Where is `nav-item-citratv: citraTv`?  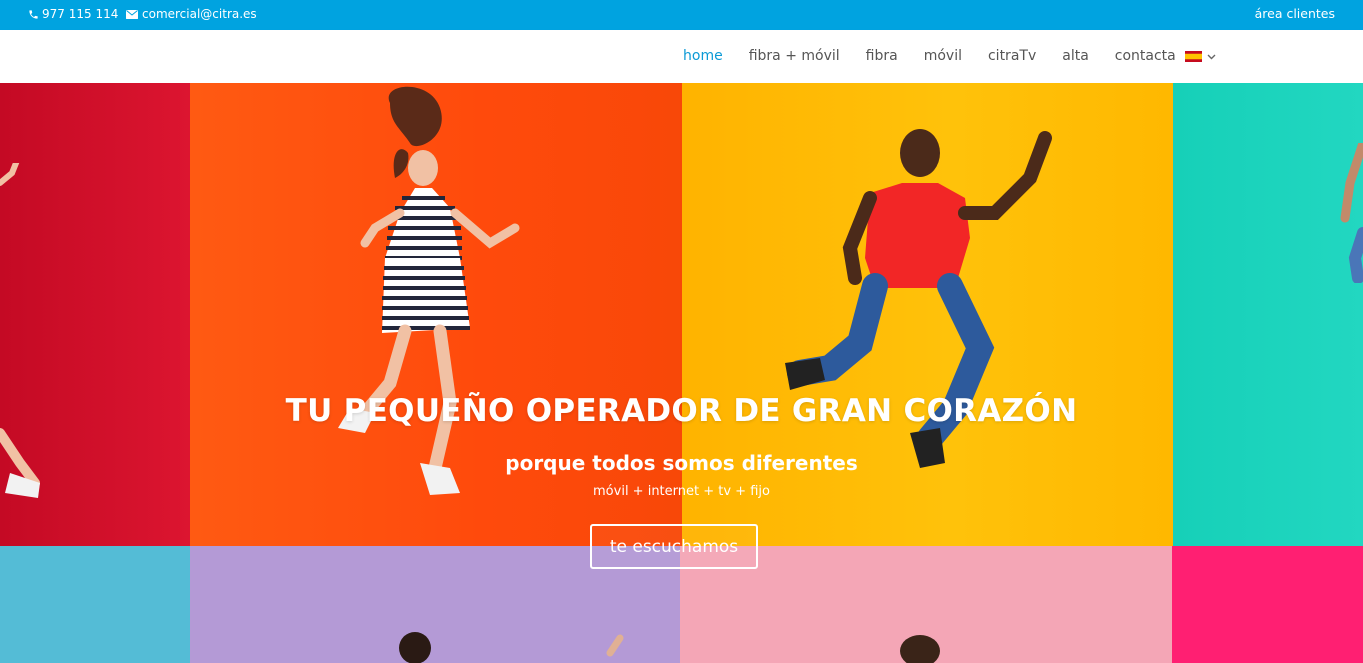
nav-item-citratv: citraTv is located at coordinates (1012, 56).